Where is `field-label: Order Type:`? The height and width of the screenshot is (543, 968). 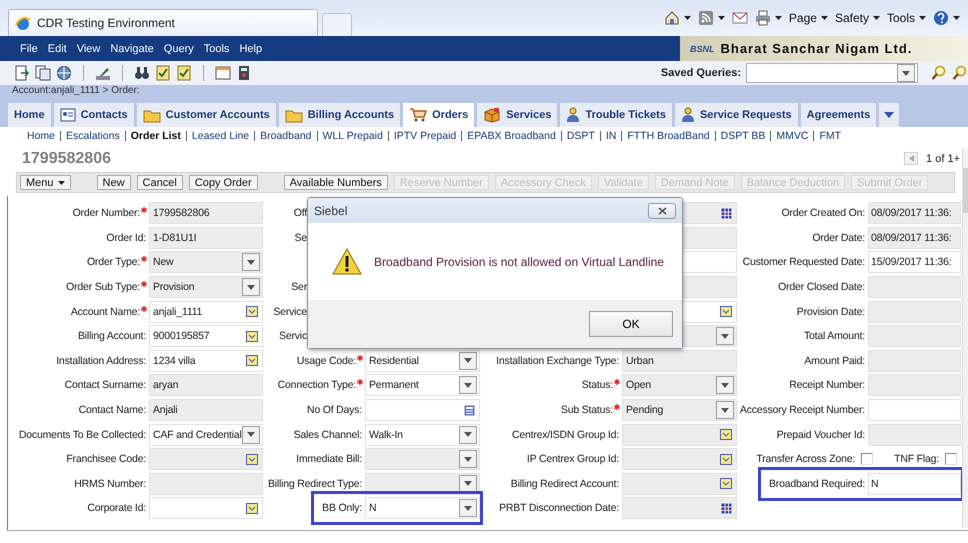 field-label: Order Type: is located at coordinates (113, 262).